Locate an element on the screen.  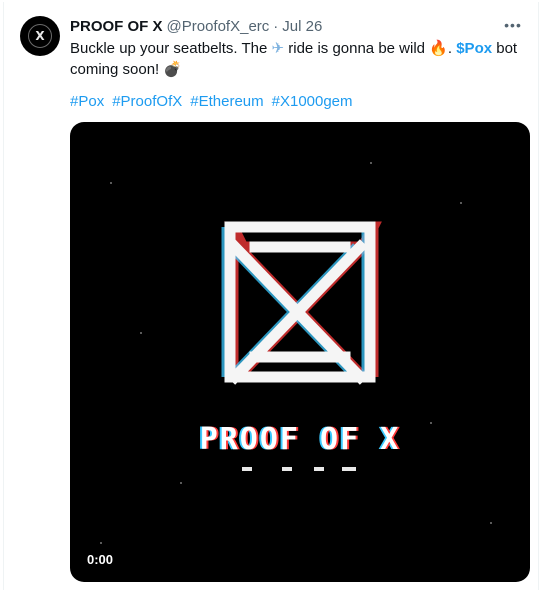
hashtag-list: #Pox #ProofOfX #Ethereum #X1000gem is located at coordinates (211, 101).